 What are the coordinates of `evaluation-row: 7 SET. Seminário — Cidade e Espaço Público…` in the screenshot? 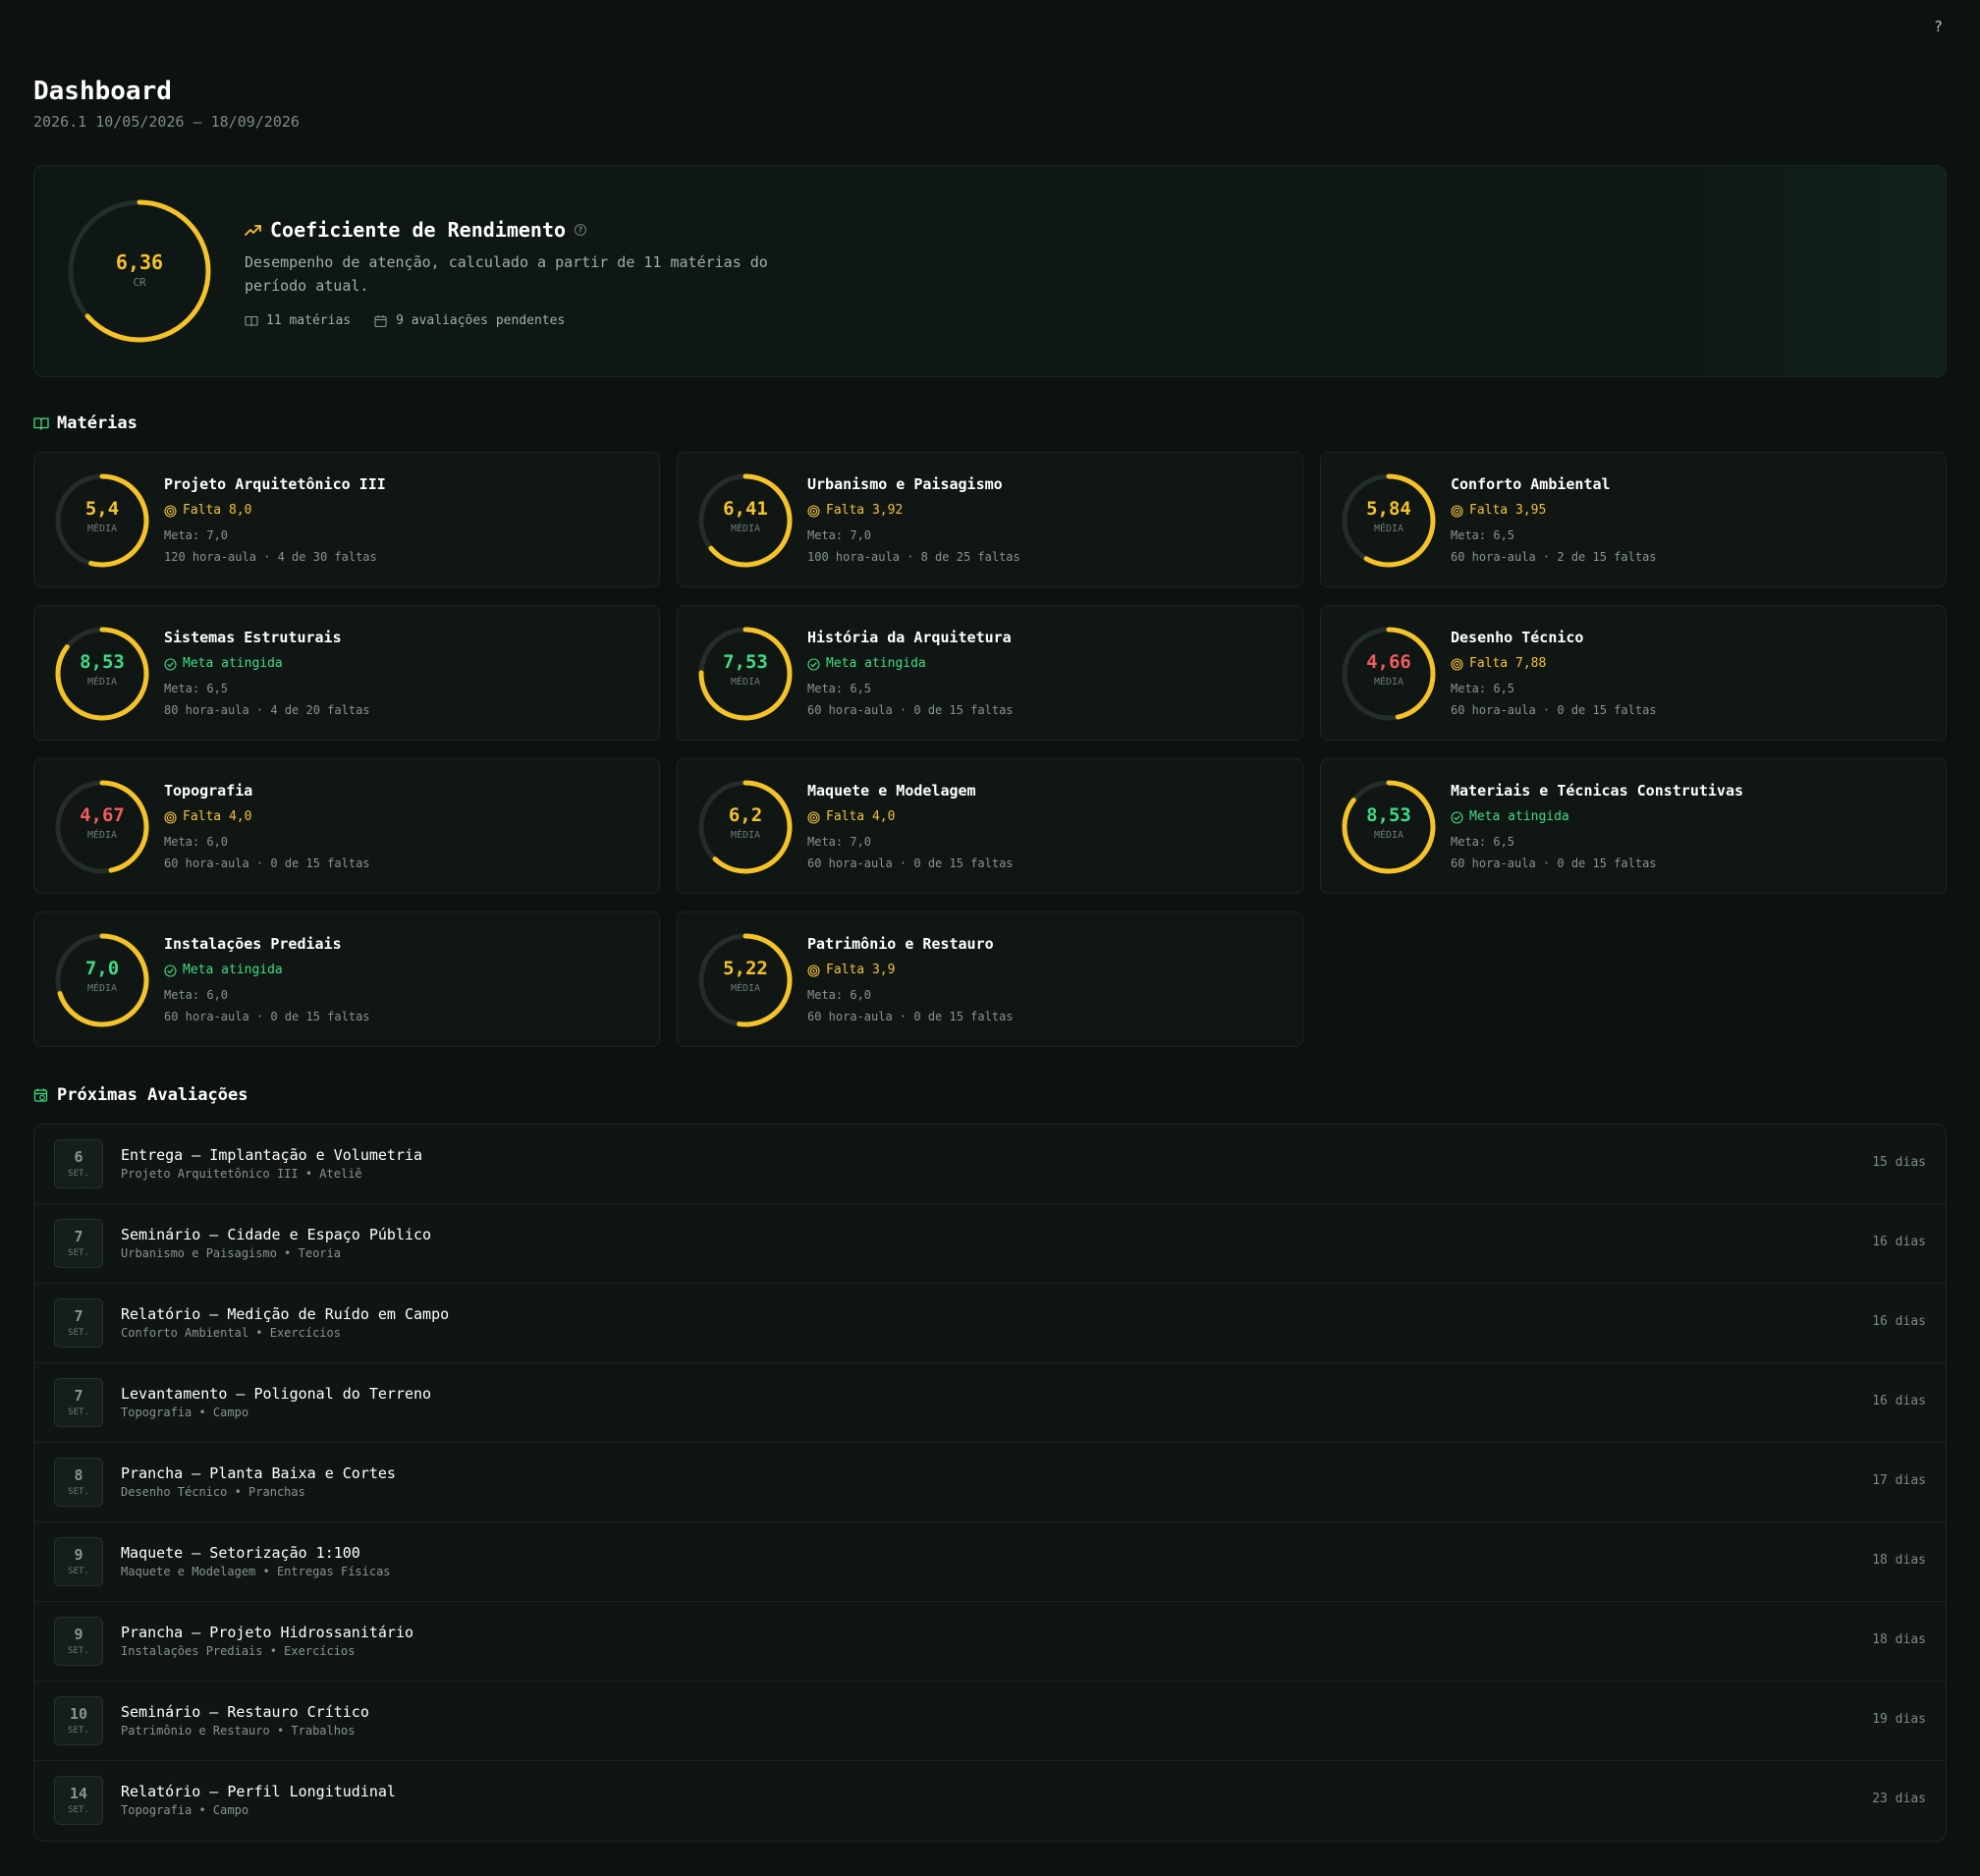 It's located at (990, 1244).